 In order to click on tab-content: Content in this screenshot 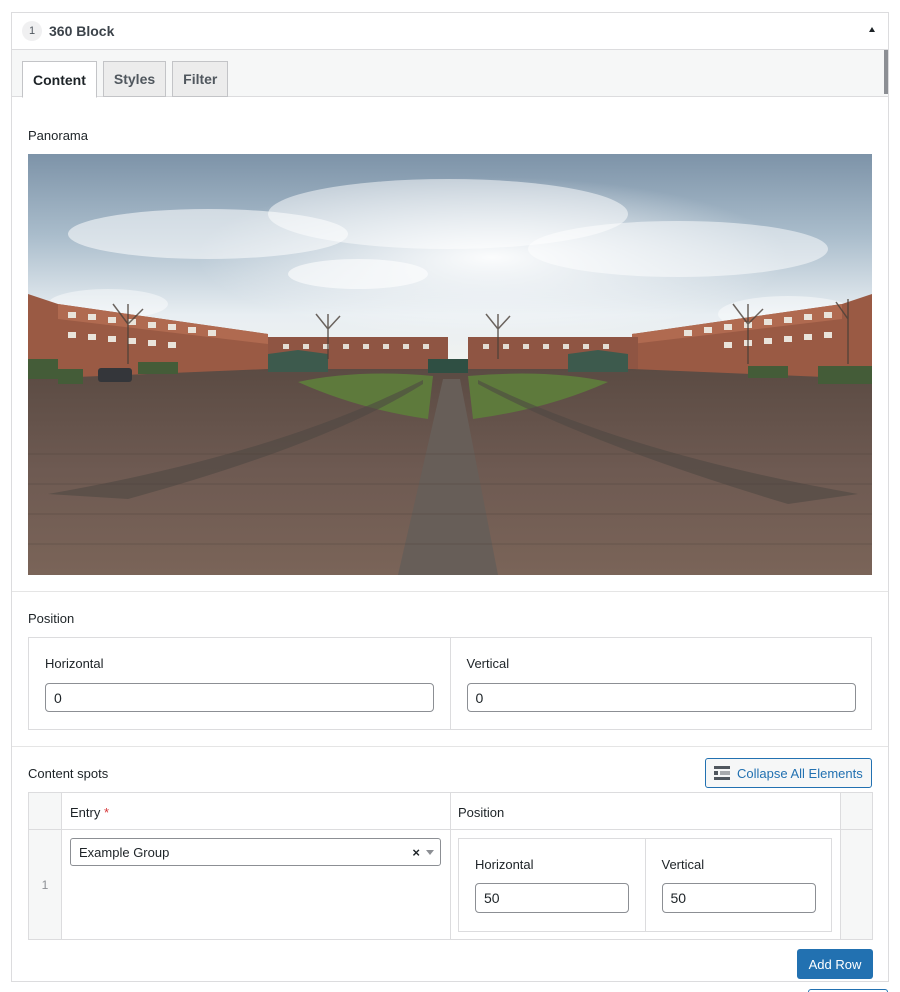, I will do `click(59, 79)`.